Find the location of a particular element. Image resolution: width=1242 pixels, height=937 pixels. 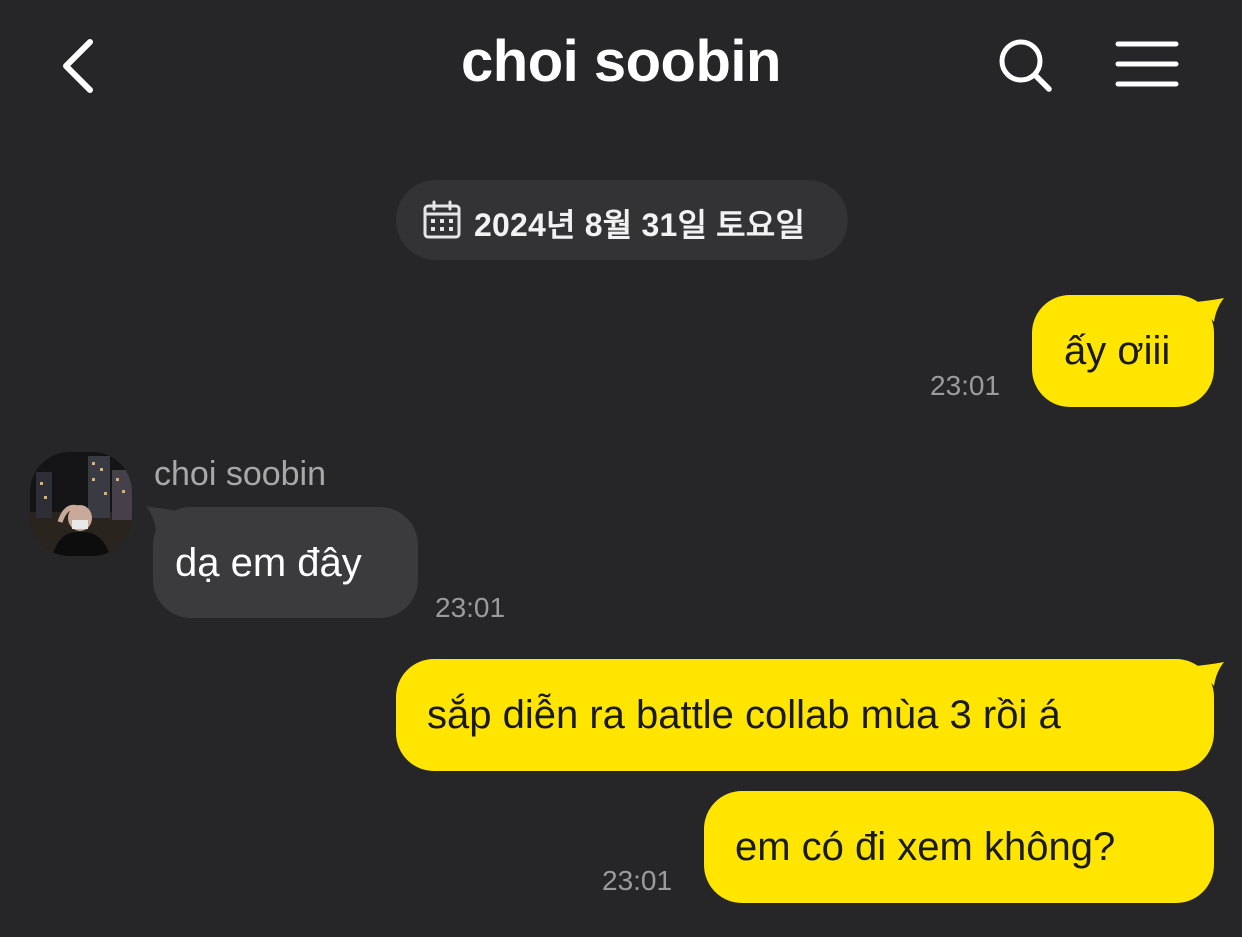

their-message-bubble: dạ em đây is located at coordinates (285, 562).